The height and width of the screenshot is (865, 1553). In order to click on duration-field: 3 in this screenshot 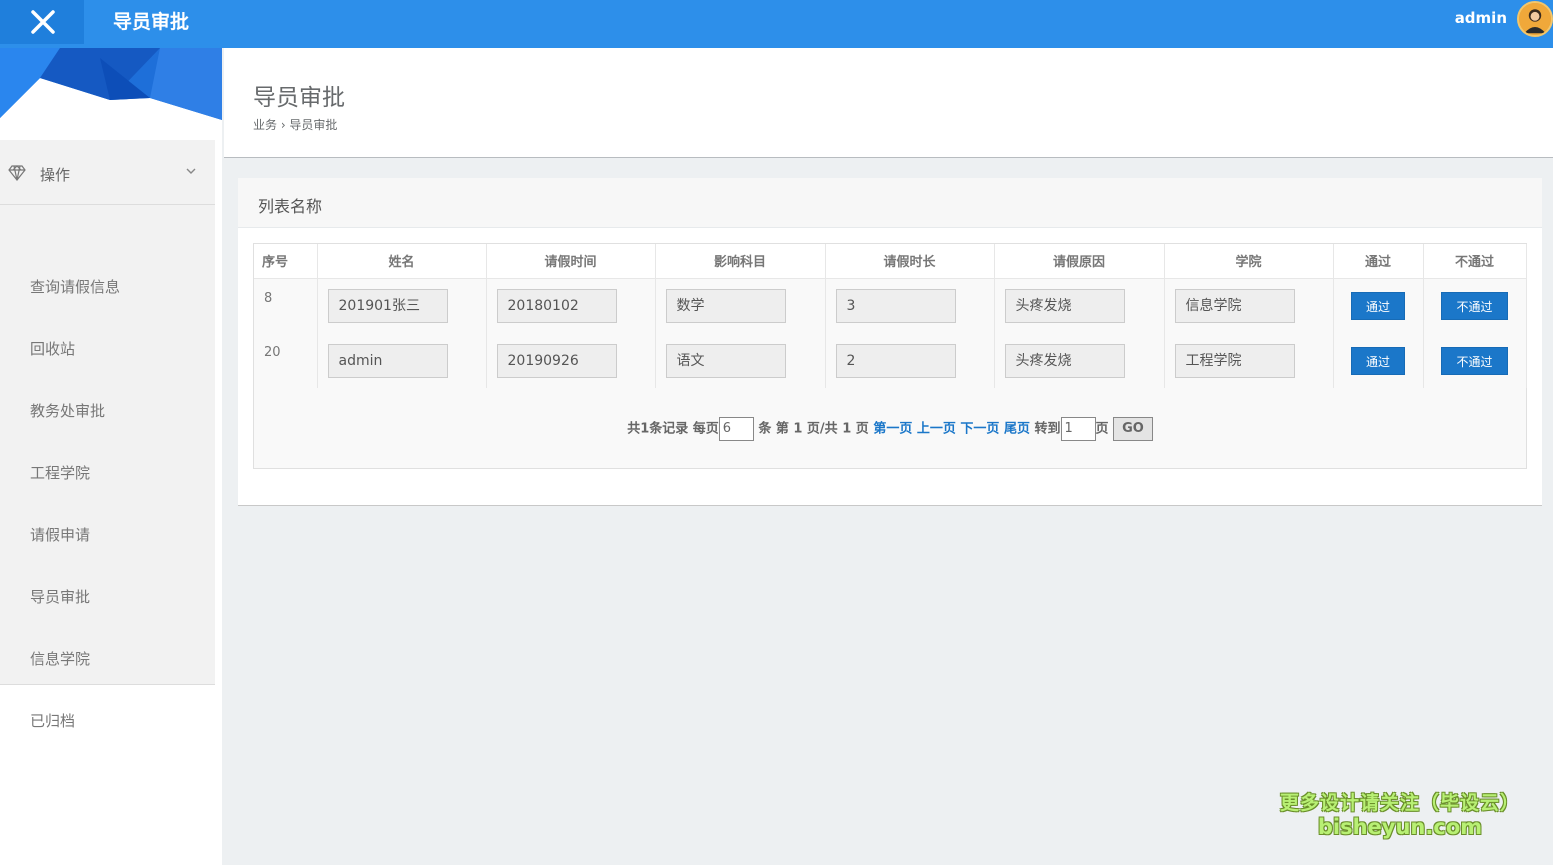, I will do `click(895, 305)`.